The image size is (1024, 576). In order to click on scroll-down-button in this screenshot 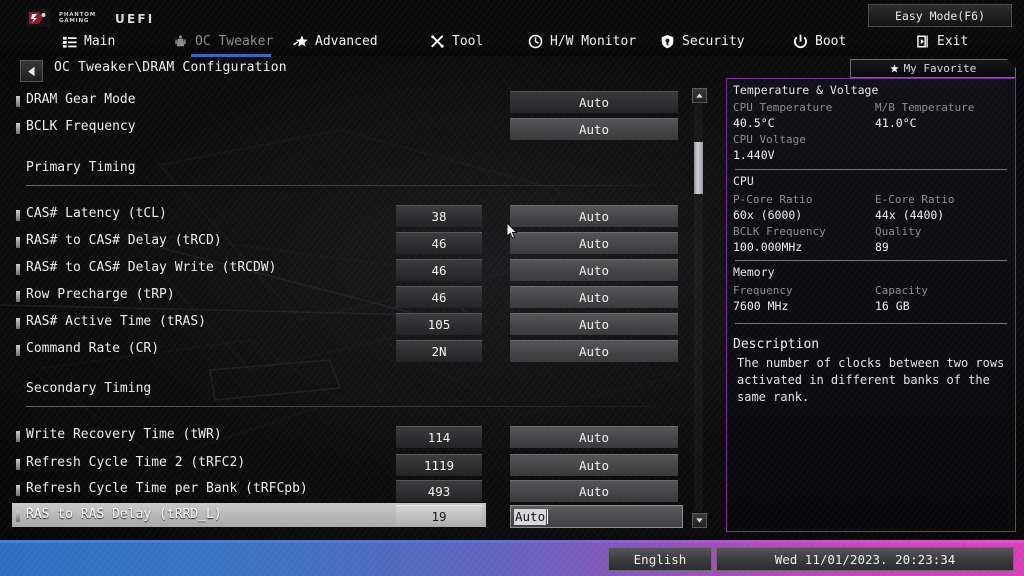, I will do `click(699, 520)`.